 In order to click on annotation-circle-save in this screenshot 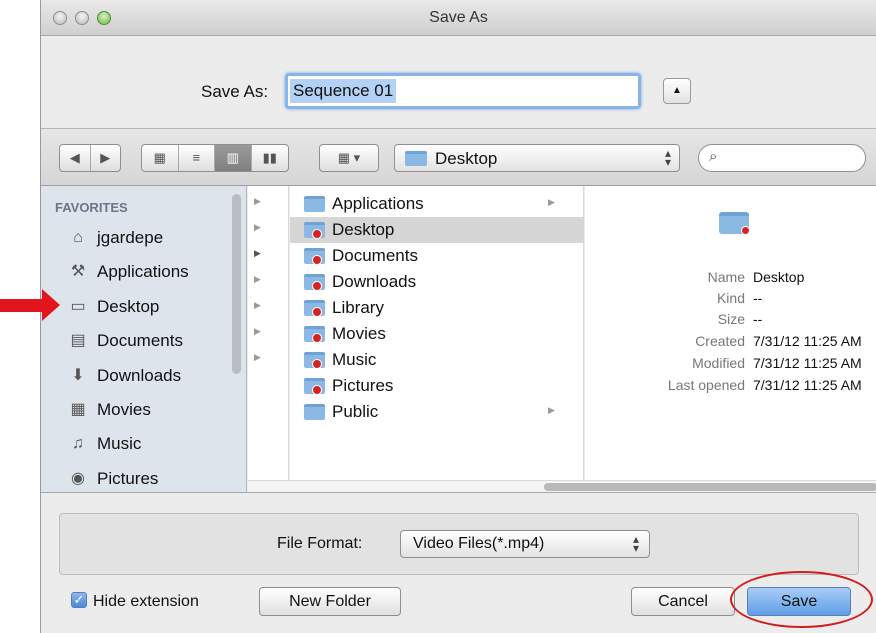, I will do `click(801, 599)`.